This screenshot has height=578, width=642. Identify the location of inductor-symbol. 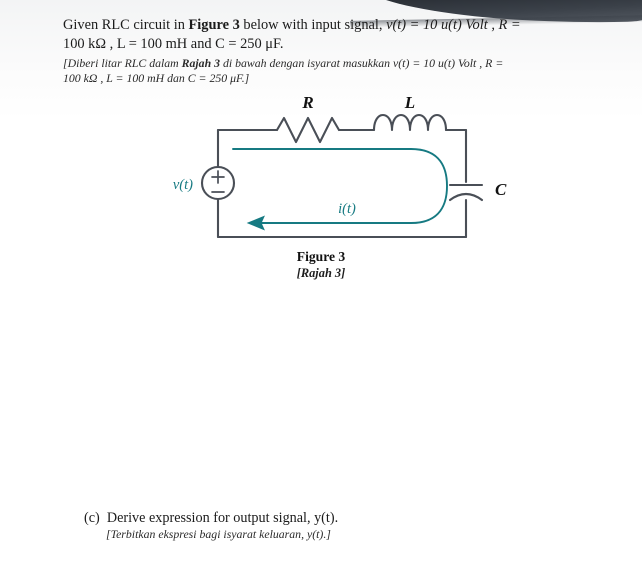
(410, 122).